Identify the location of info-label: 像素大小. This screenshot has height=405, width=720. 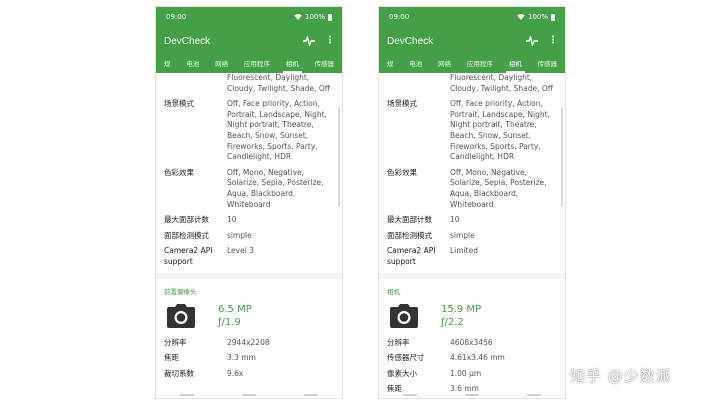
(402, 373).